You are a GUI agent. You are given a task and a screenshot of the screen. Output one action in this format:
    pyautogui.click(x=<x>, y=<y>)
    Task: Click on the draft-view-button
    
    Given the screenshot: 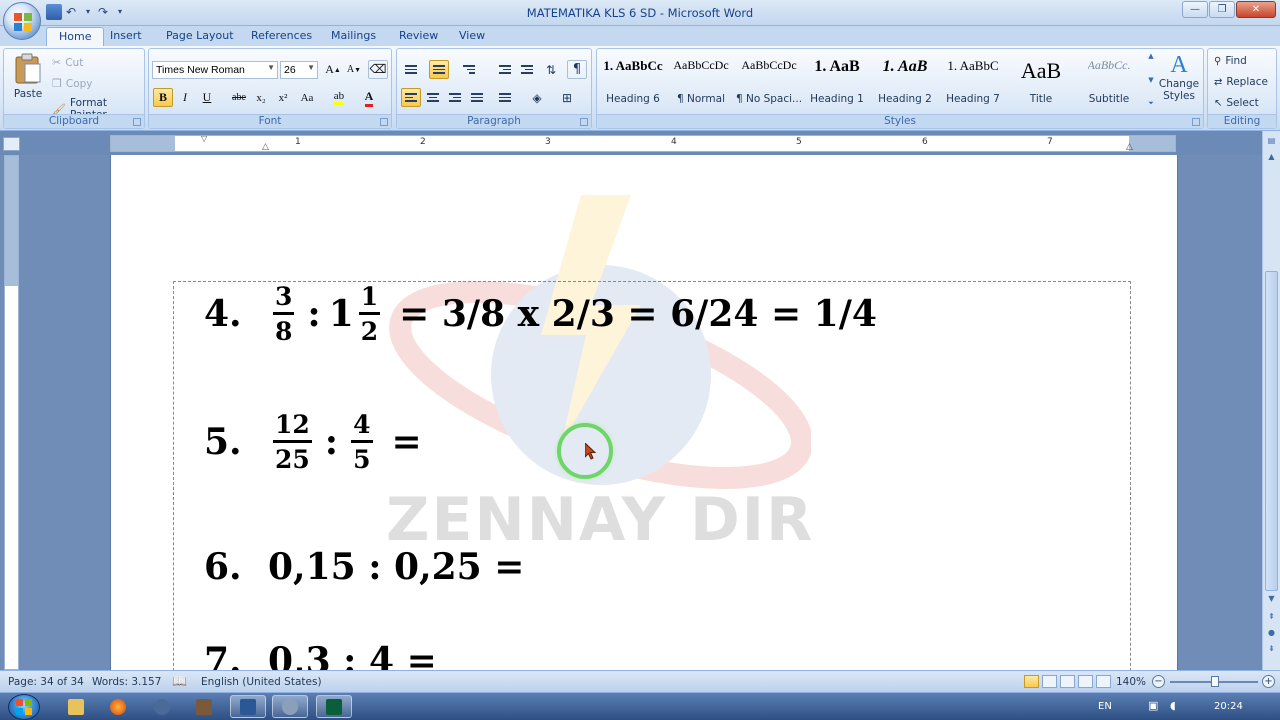 What is the action you would take?
    pyautogui.click(x=1103, y=681)
    